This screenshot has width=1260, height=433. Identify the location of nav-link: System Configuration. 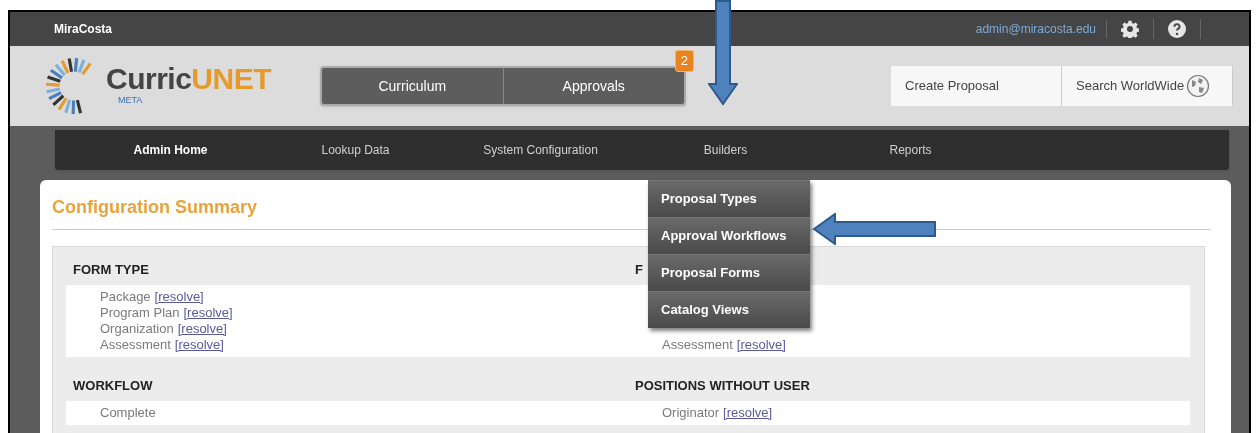
(540, 150).